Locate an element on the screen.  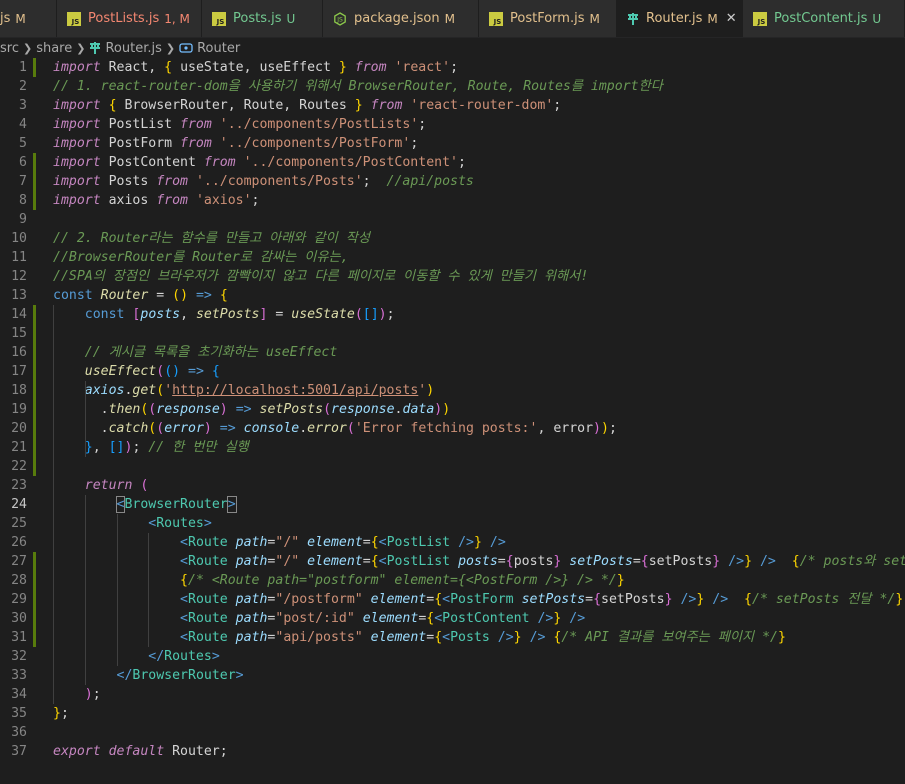
code-text: <Routes> is located at coordinates (132, 523).